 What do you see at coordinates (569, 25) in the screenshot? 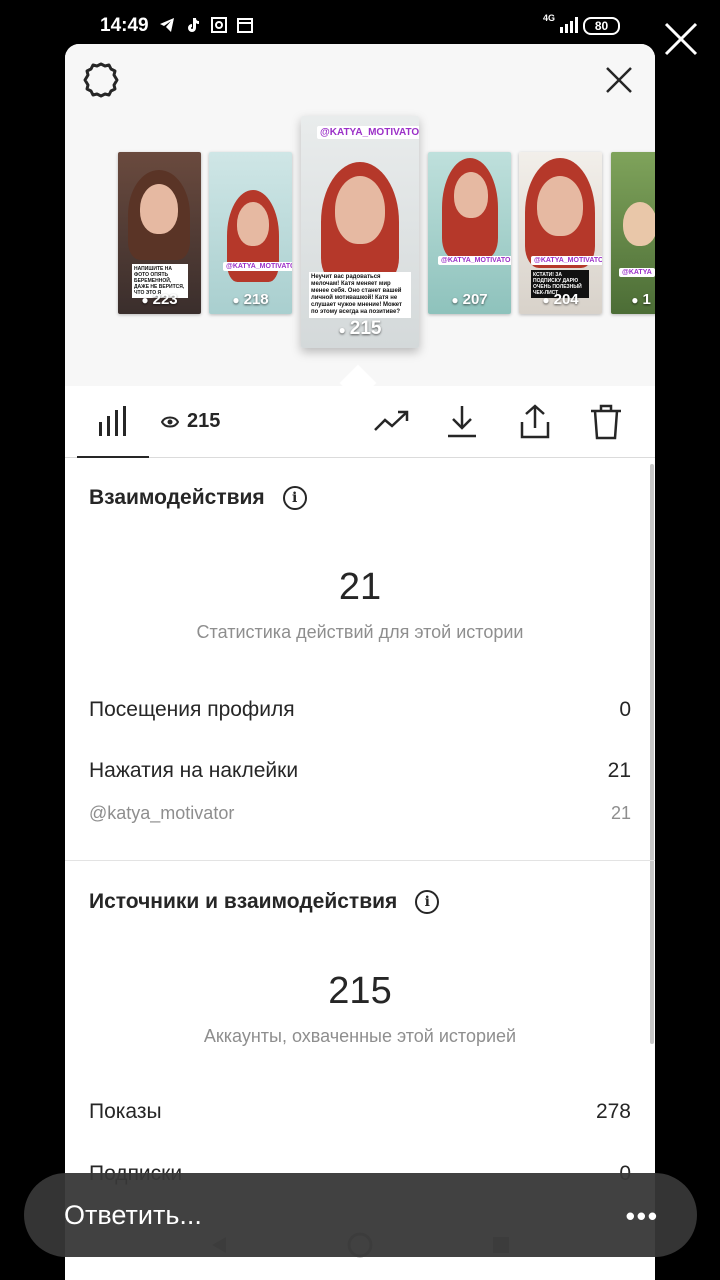
I see `signal-icon` at bounding box center [569, 25].